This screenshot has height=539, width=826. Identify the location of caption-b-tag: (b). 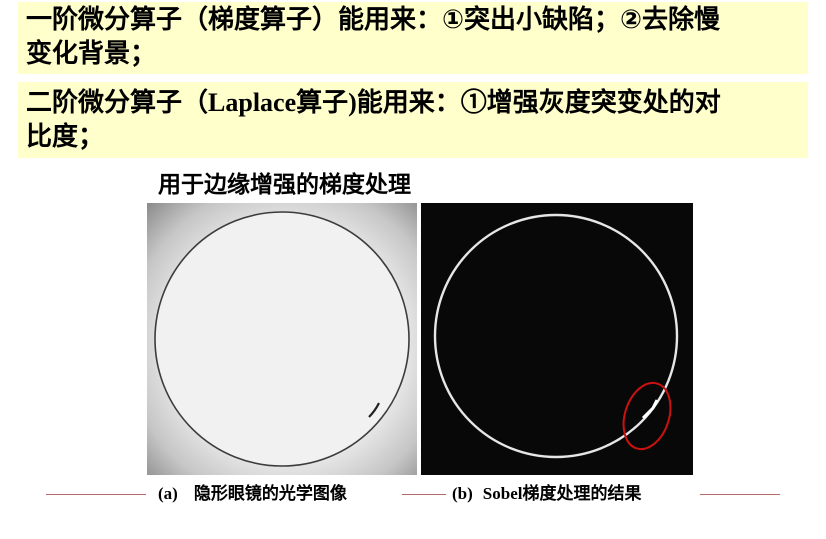
(462, 493).